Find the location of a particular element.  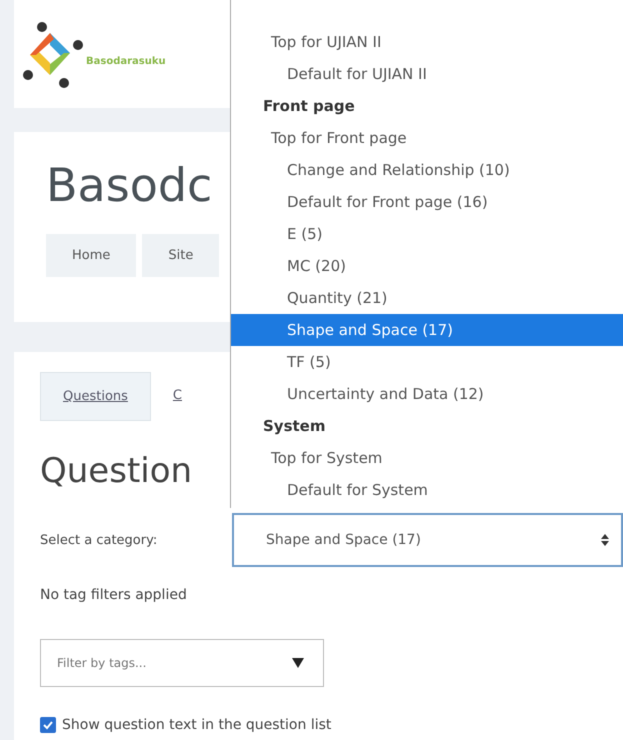

checkmark-icon is located at coordinates (48, 725).